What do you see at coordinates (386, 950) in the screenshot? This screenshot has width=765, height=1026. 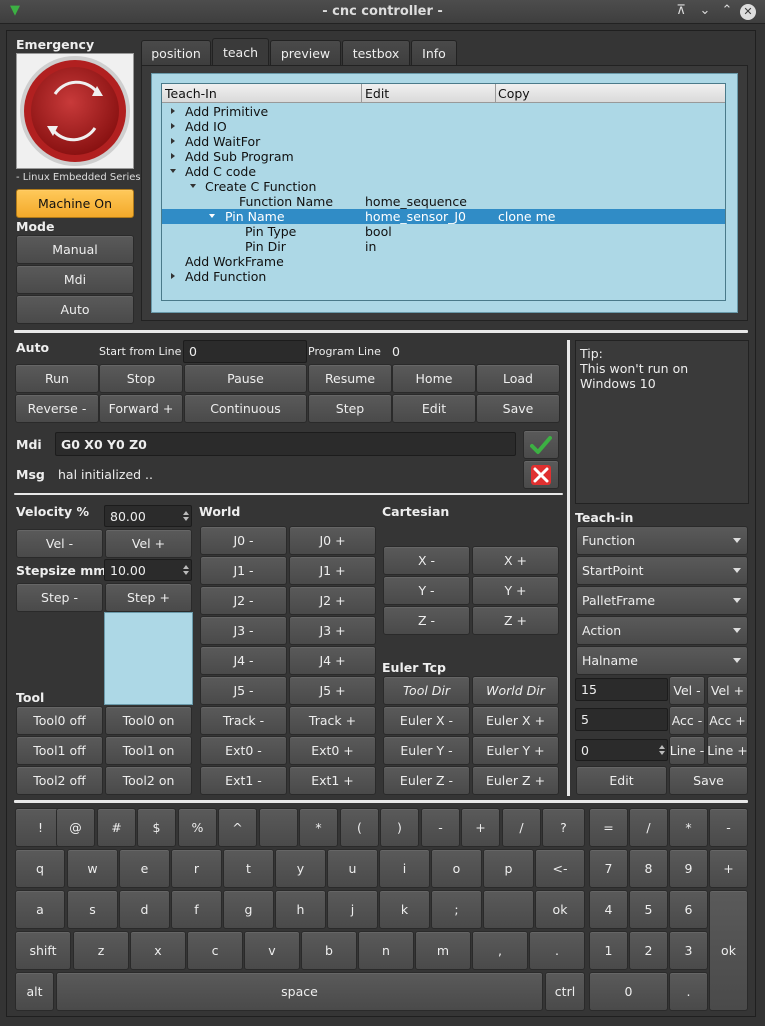 I see `key: n` at bounding box center [386, 950].